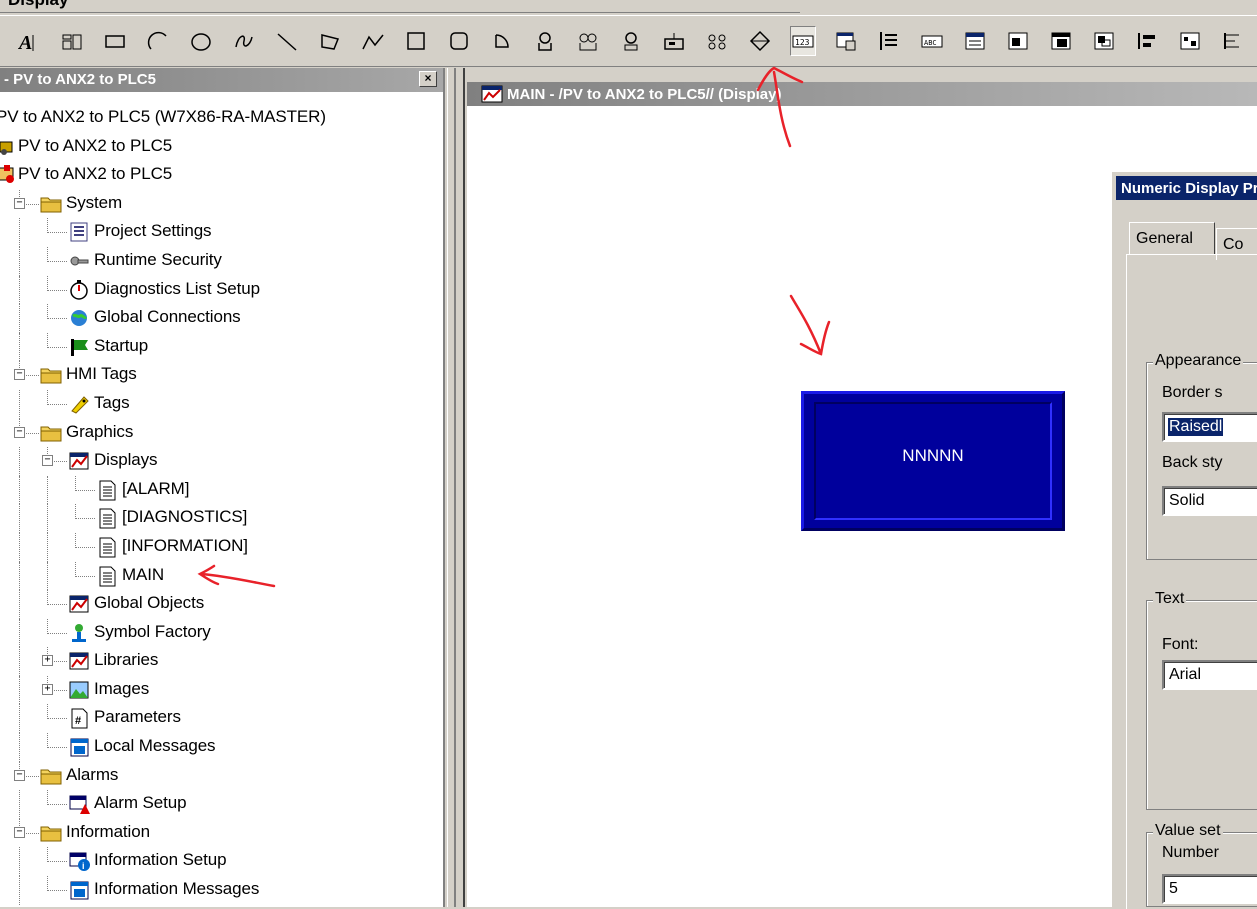  Describe the element at coordinates (221, 747) in the screenshot. I see `tree-item: Local Messages` at that location.